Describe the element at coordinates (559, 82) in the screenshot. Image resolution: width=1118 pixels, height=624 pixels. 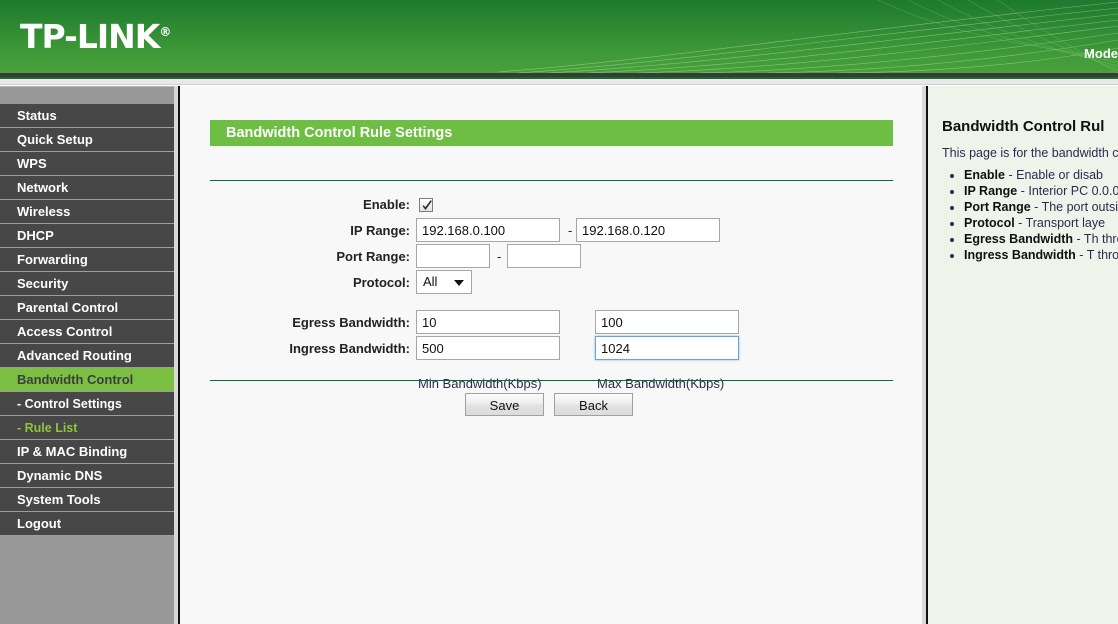
I see `header-light-strip` at that location.